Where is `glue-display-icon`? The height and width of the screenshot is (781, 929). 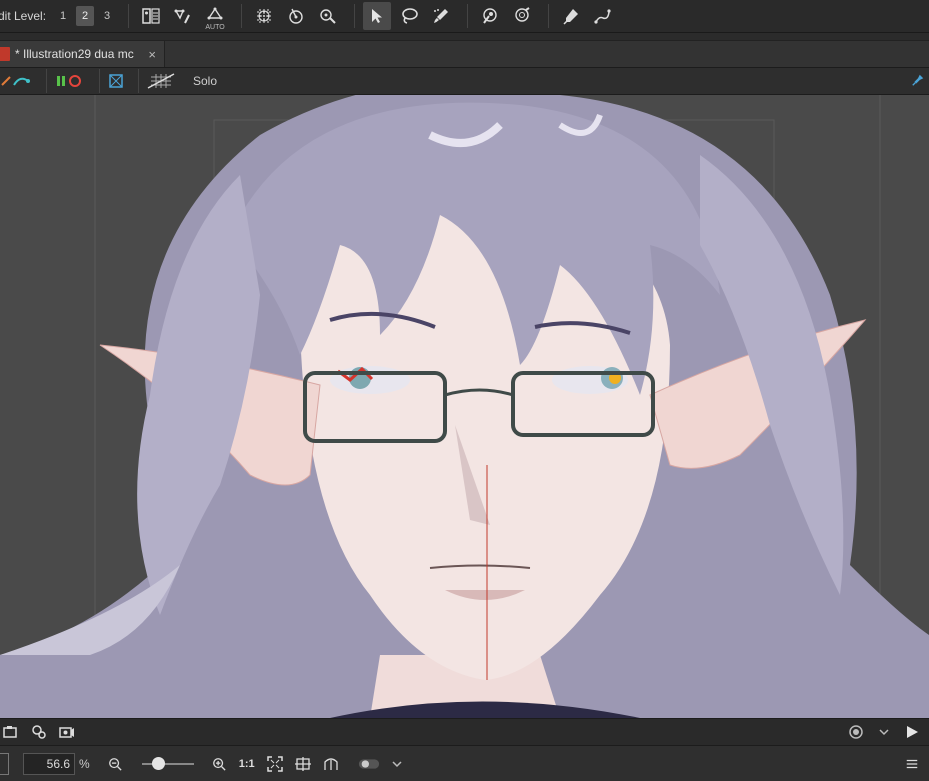
glue-display-icon is located at coordinates (69, 81).